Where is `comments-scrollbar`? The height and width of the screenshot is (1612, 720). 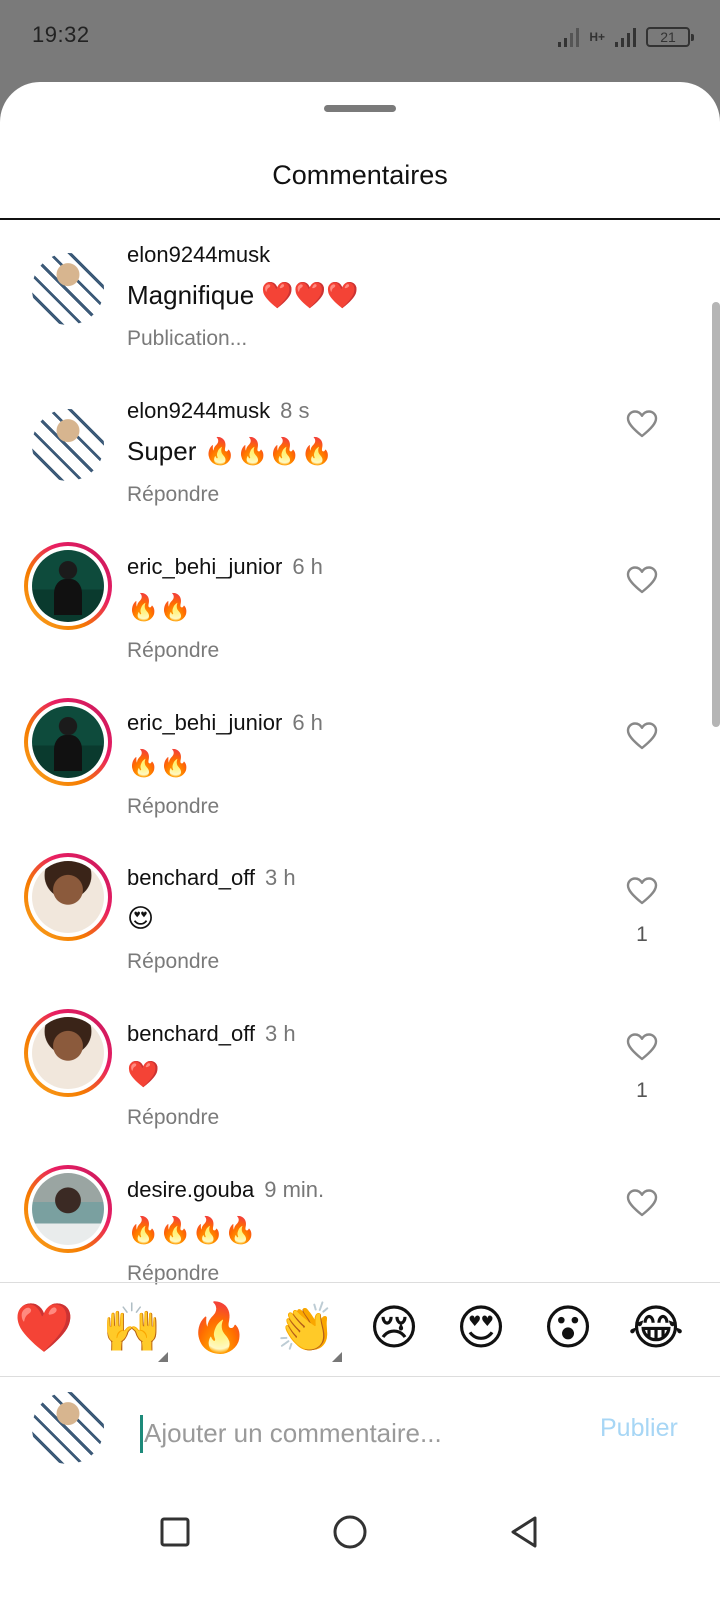
comments-scrollbar is located at coordinates (716, 514).